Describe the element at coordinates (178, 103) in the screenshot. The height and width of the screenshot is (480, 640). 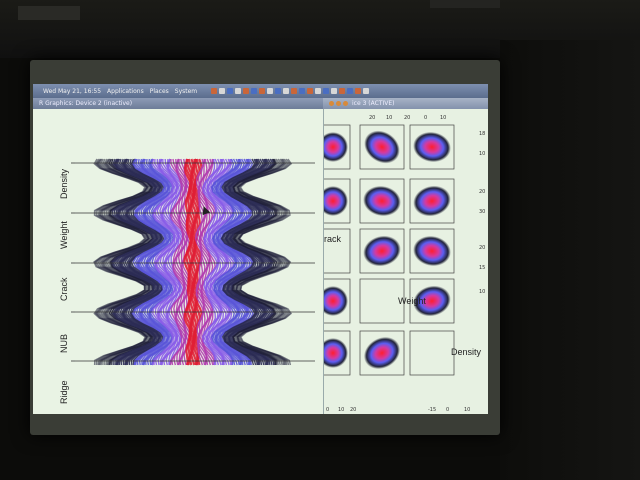
I see `graphics-window-titlebar: R Graphics: Device 2 (inactive)` at that location.